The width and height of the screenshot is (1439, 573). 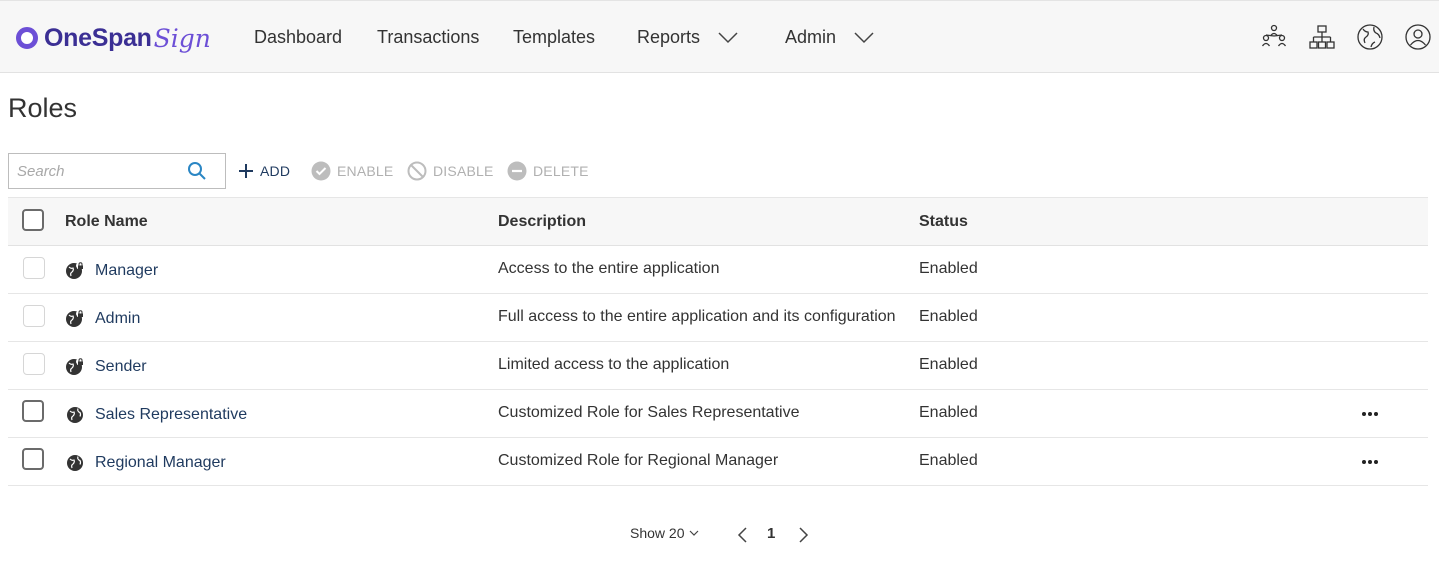 What do you see at coordinates (160, 463) in the screenshot?
I see `role-name-link: Regional Manager` at bounding box center [160, 463].